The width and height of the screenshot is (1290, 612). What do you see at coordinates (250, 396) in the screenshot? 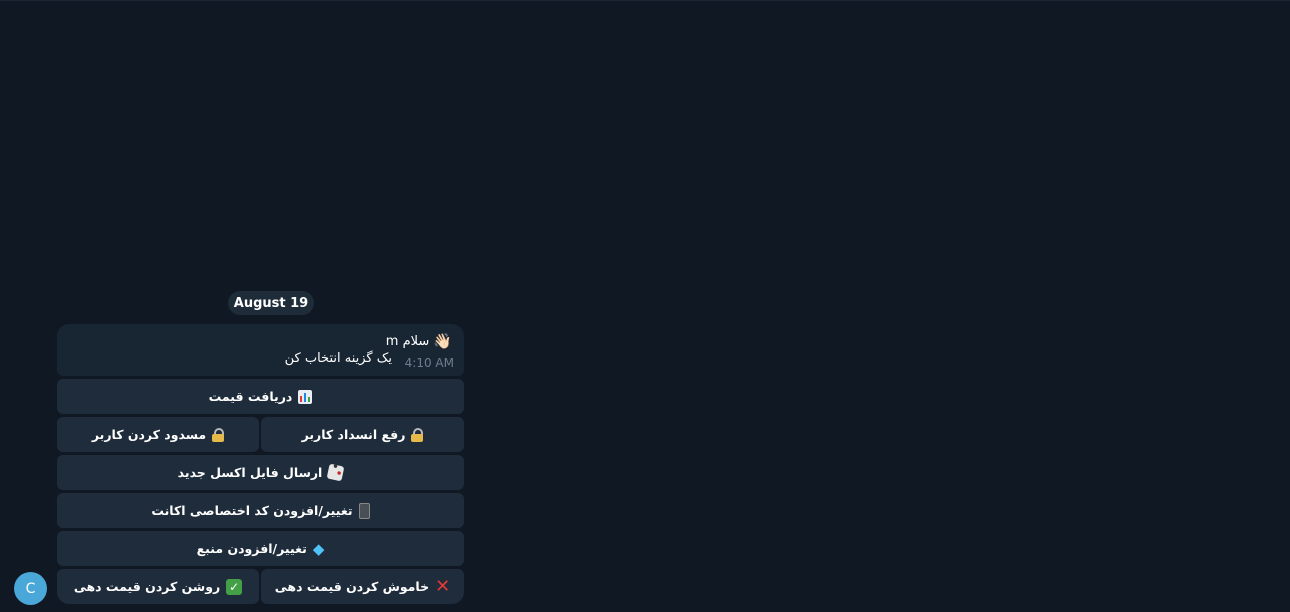
I see `get-price-label: دریافت قیمت` at bounding box center [250, 396].